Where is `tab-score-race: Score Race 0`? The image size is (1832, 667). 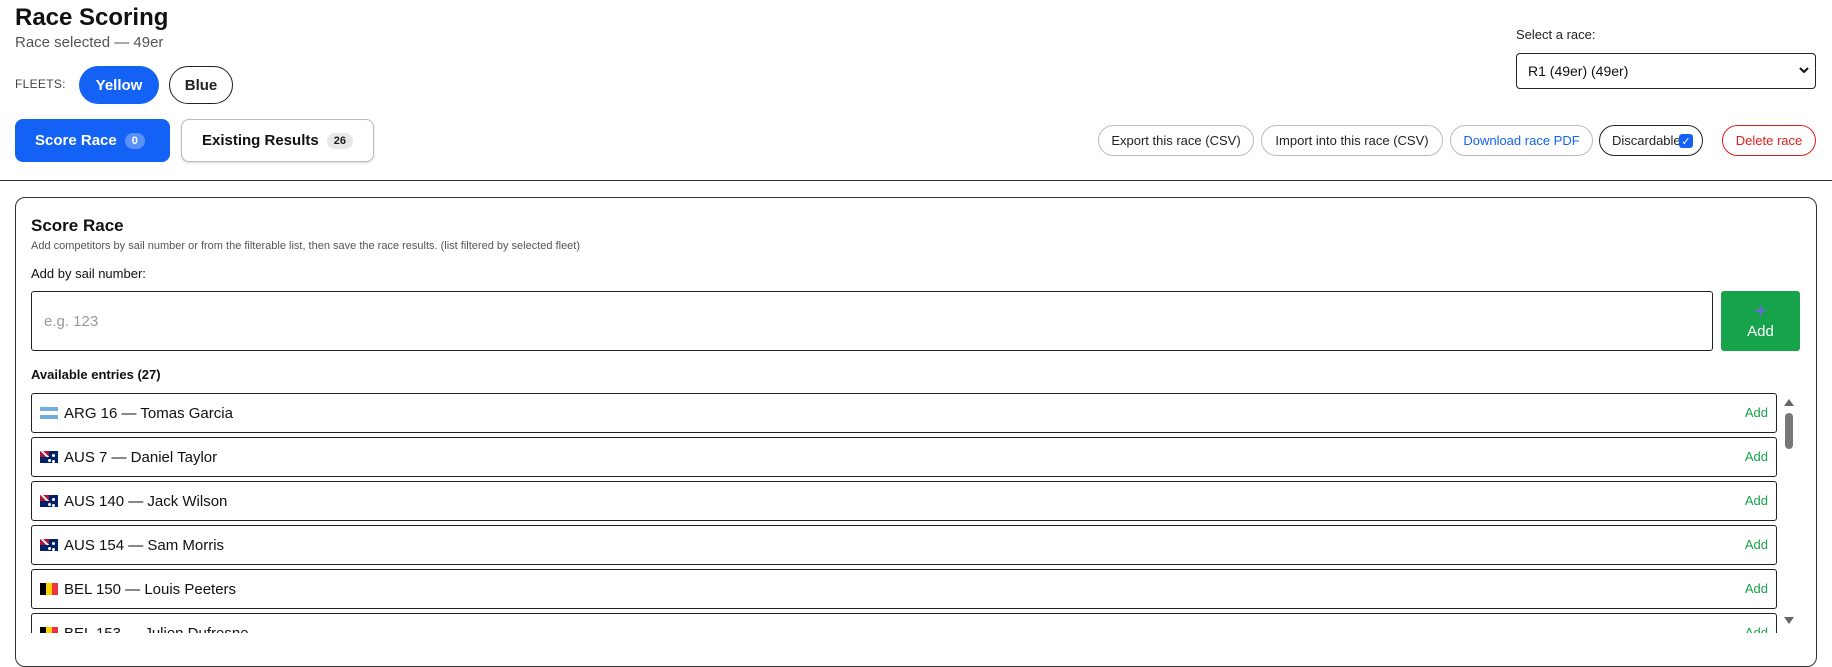 tab-score-race: Score Race 0 is located at coordinates (92, 140).